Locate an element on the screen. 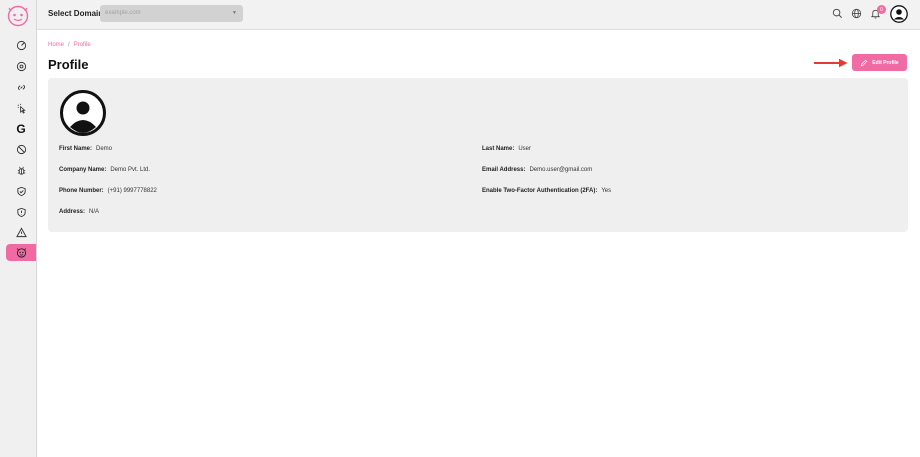  address-label: Address: is located at coordinates (72, 212).